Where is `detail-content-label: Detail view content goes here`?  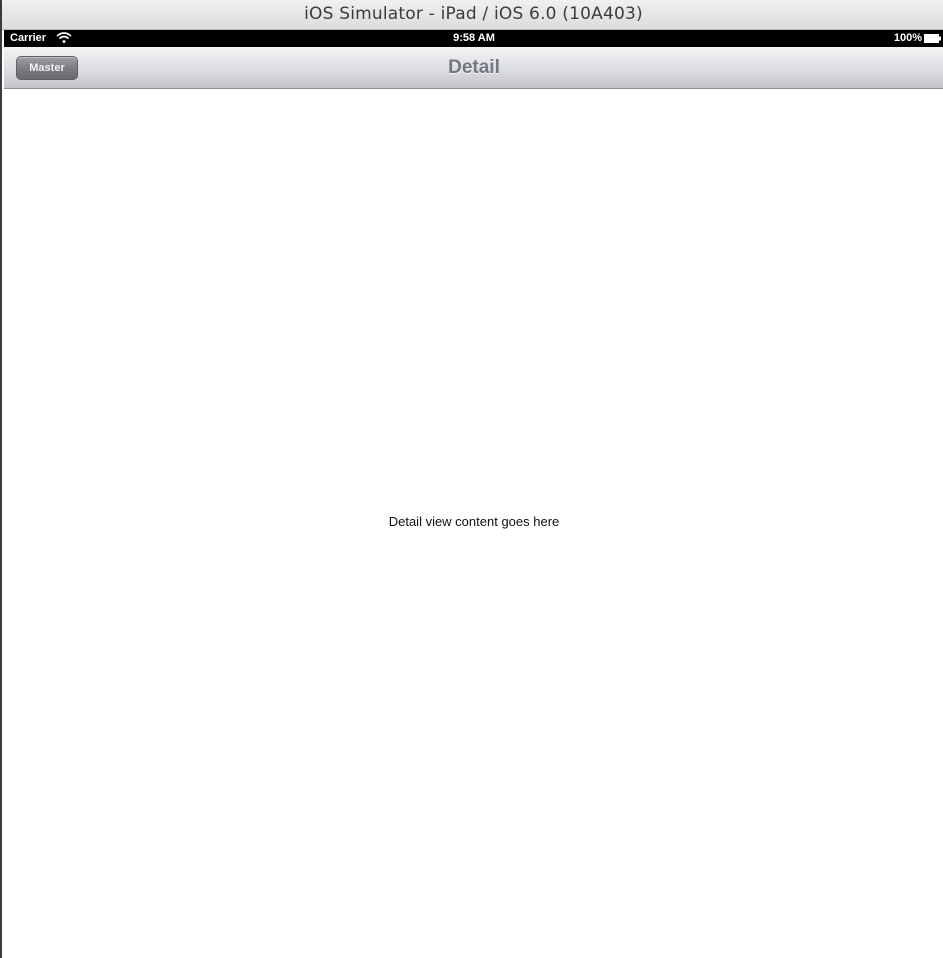 detail-content-label: Detail view content goes here is located at coordinates (474, 521).